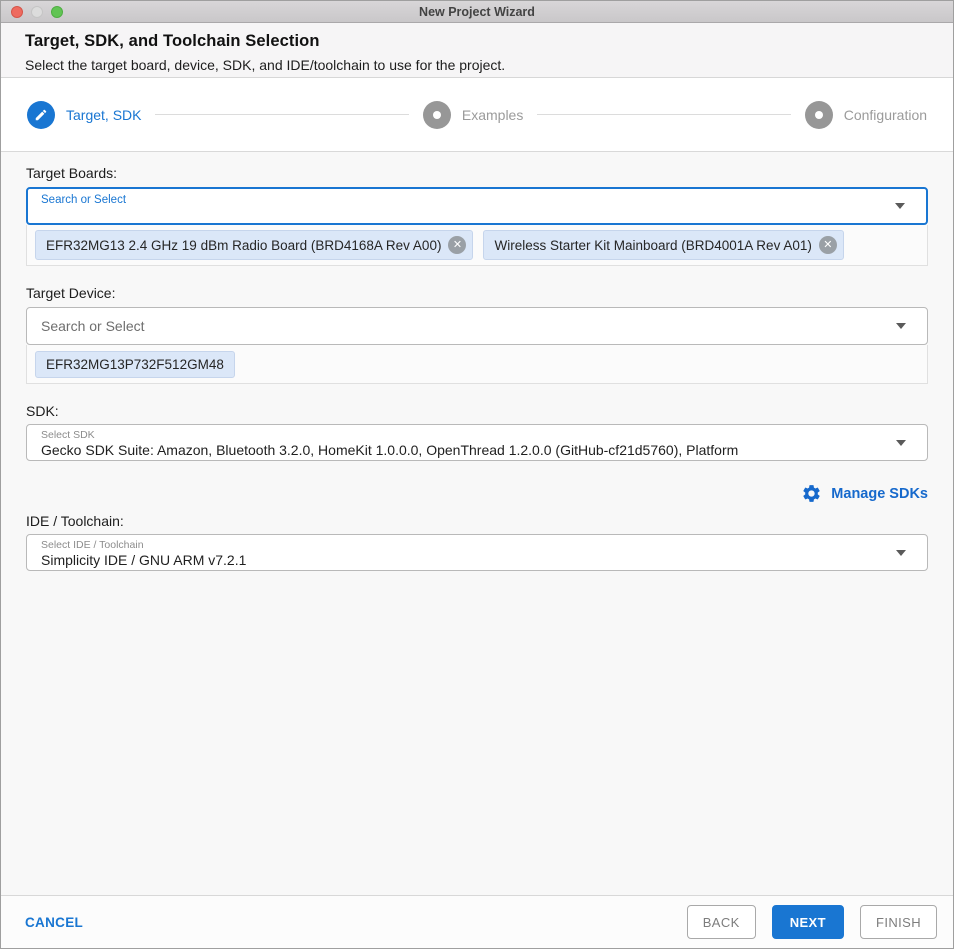  Describe the element at coordinates (885, 114) in the screenshot. I see `step-label: Configuration` at that location.